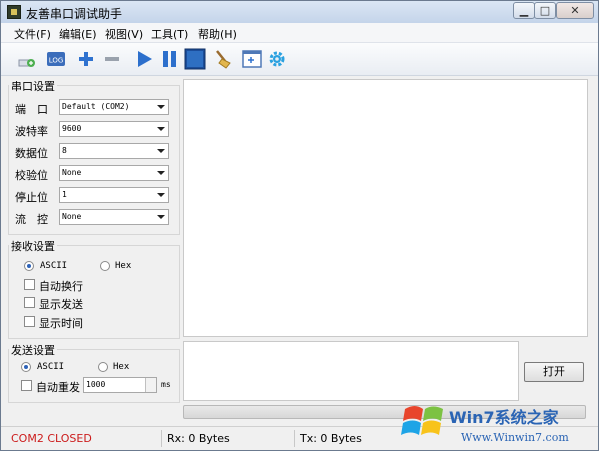 The width and height of the screenshot is (599, 451). I want to click on receive-hex-label: Hex, so click(123, 266).